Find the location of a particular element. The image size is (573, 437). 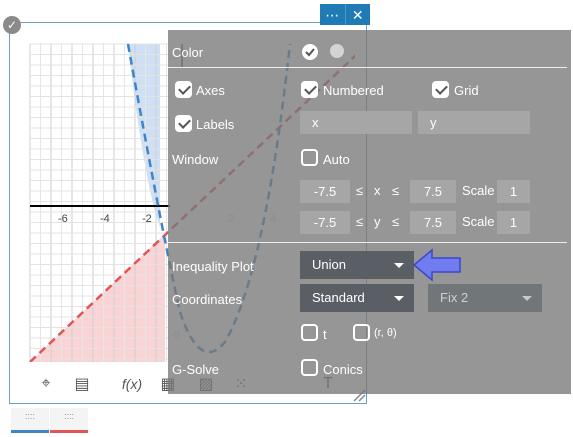

x-min-input: -7.5 is located at coordinates (325, 191).